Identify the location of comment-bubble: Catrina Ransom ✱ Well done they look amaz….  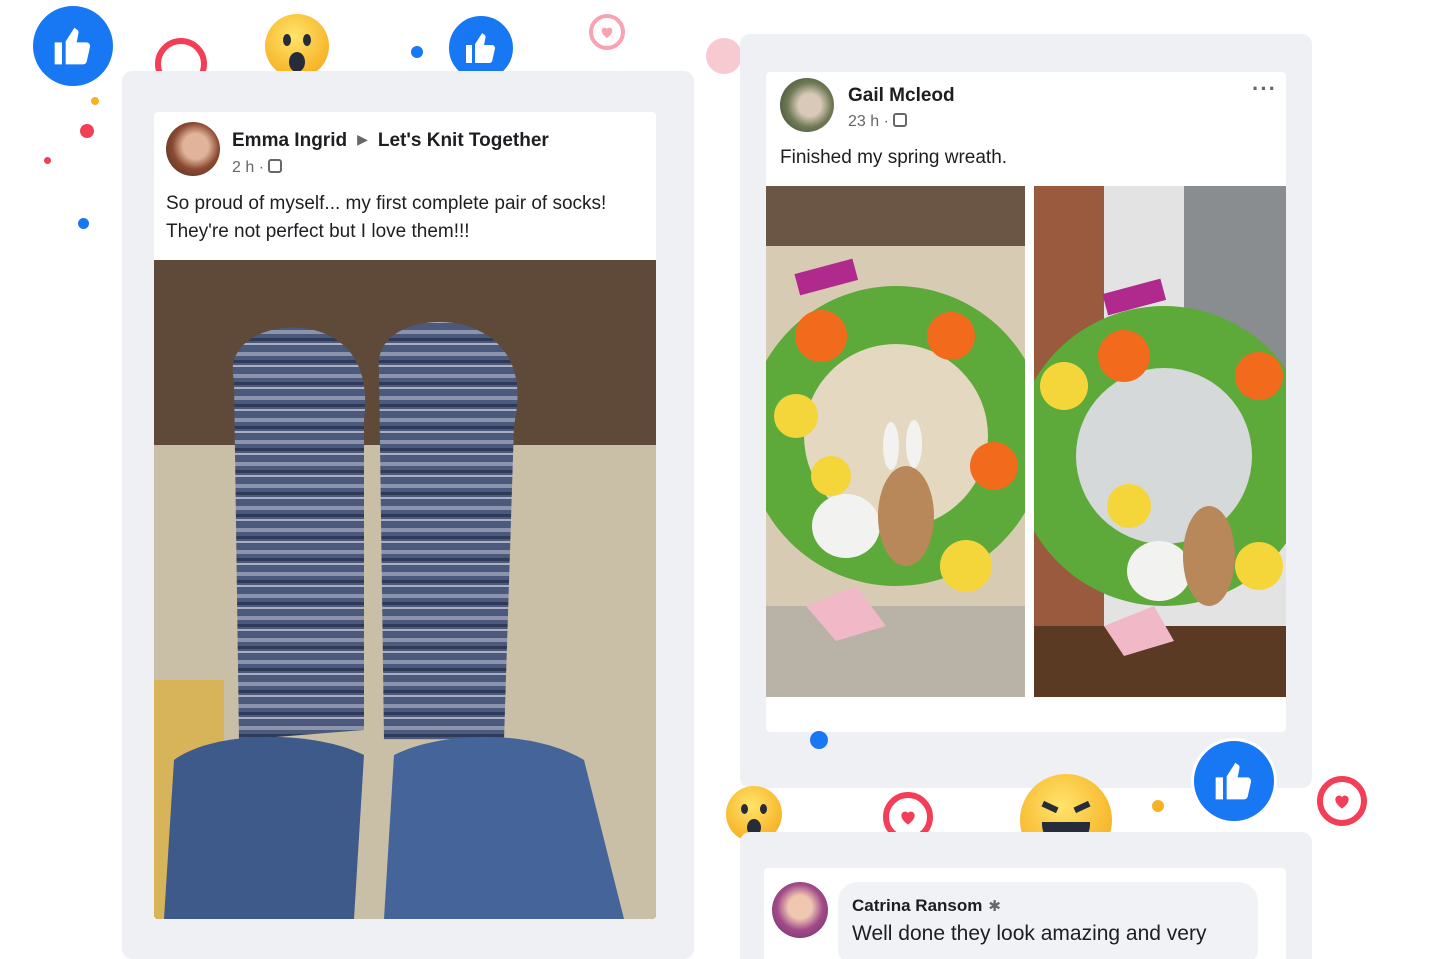
(1048, 920).